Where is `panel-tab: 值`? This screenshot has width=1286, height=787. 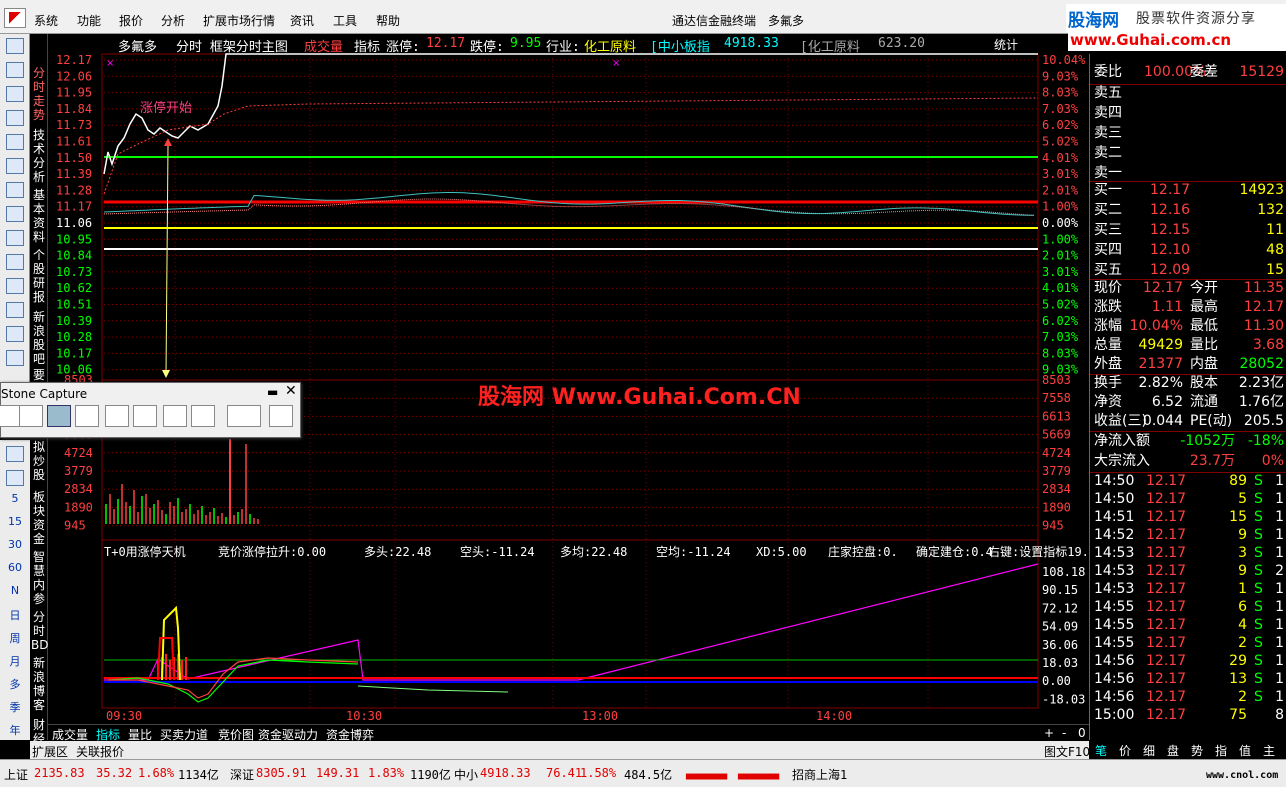
panel-tab: 值 is located at coordinates (1245, 750).